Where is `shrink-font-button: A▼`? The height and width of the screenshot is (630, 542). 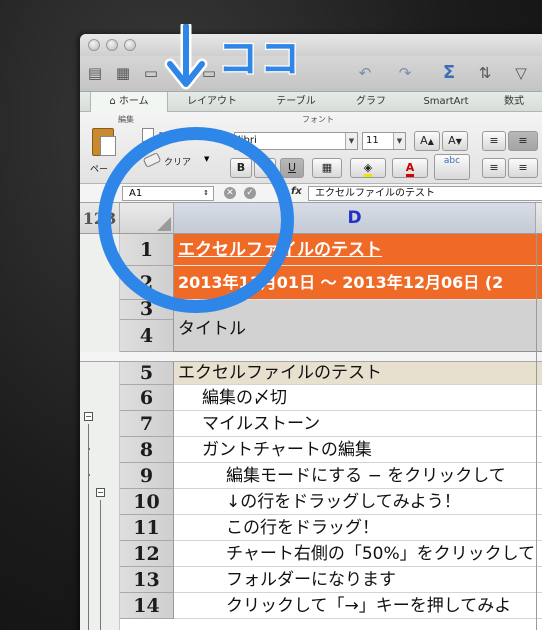
shrink-font-button: A▼ is located at coordinates (455, 141).